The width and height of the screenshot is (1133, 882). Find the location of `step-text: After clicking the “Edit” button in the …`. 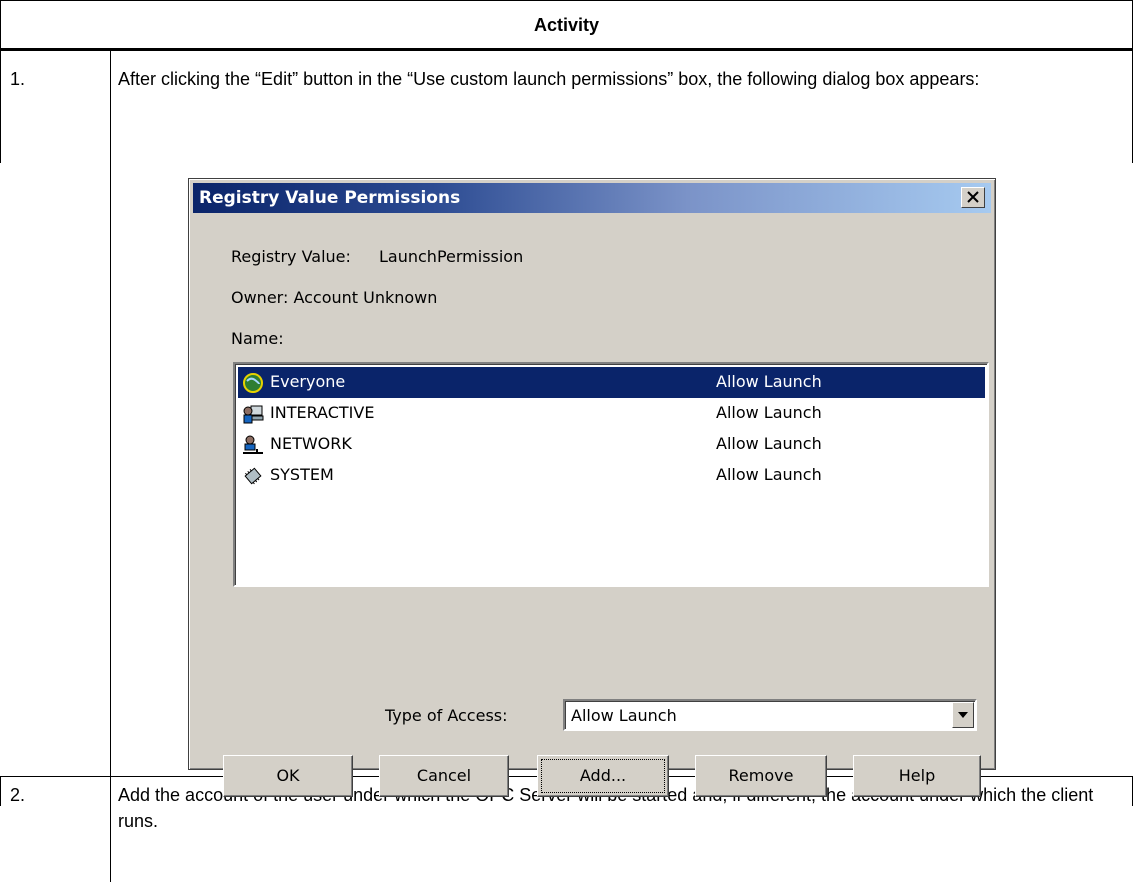

step-text: After clicking the “Edit” button in the … is located at coordinates (549, 79).